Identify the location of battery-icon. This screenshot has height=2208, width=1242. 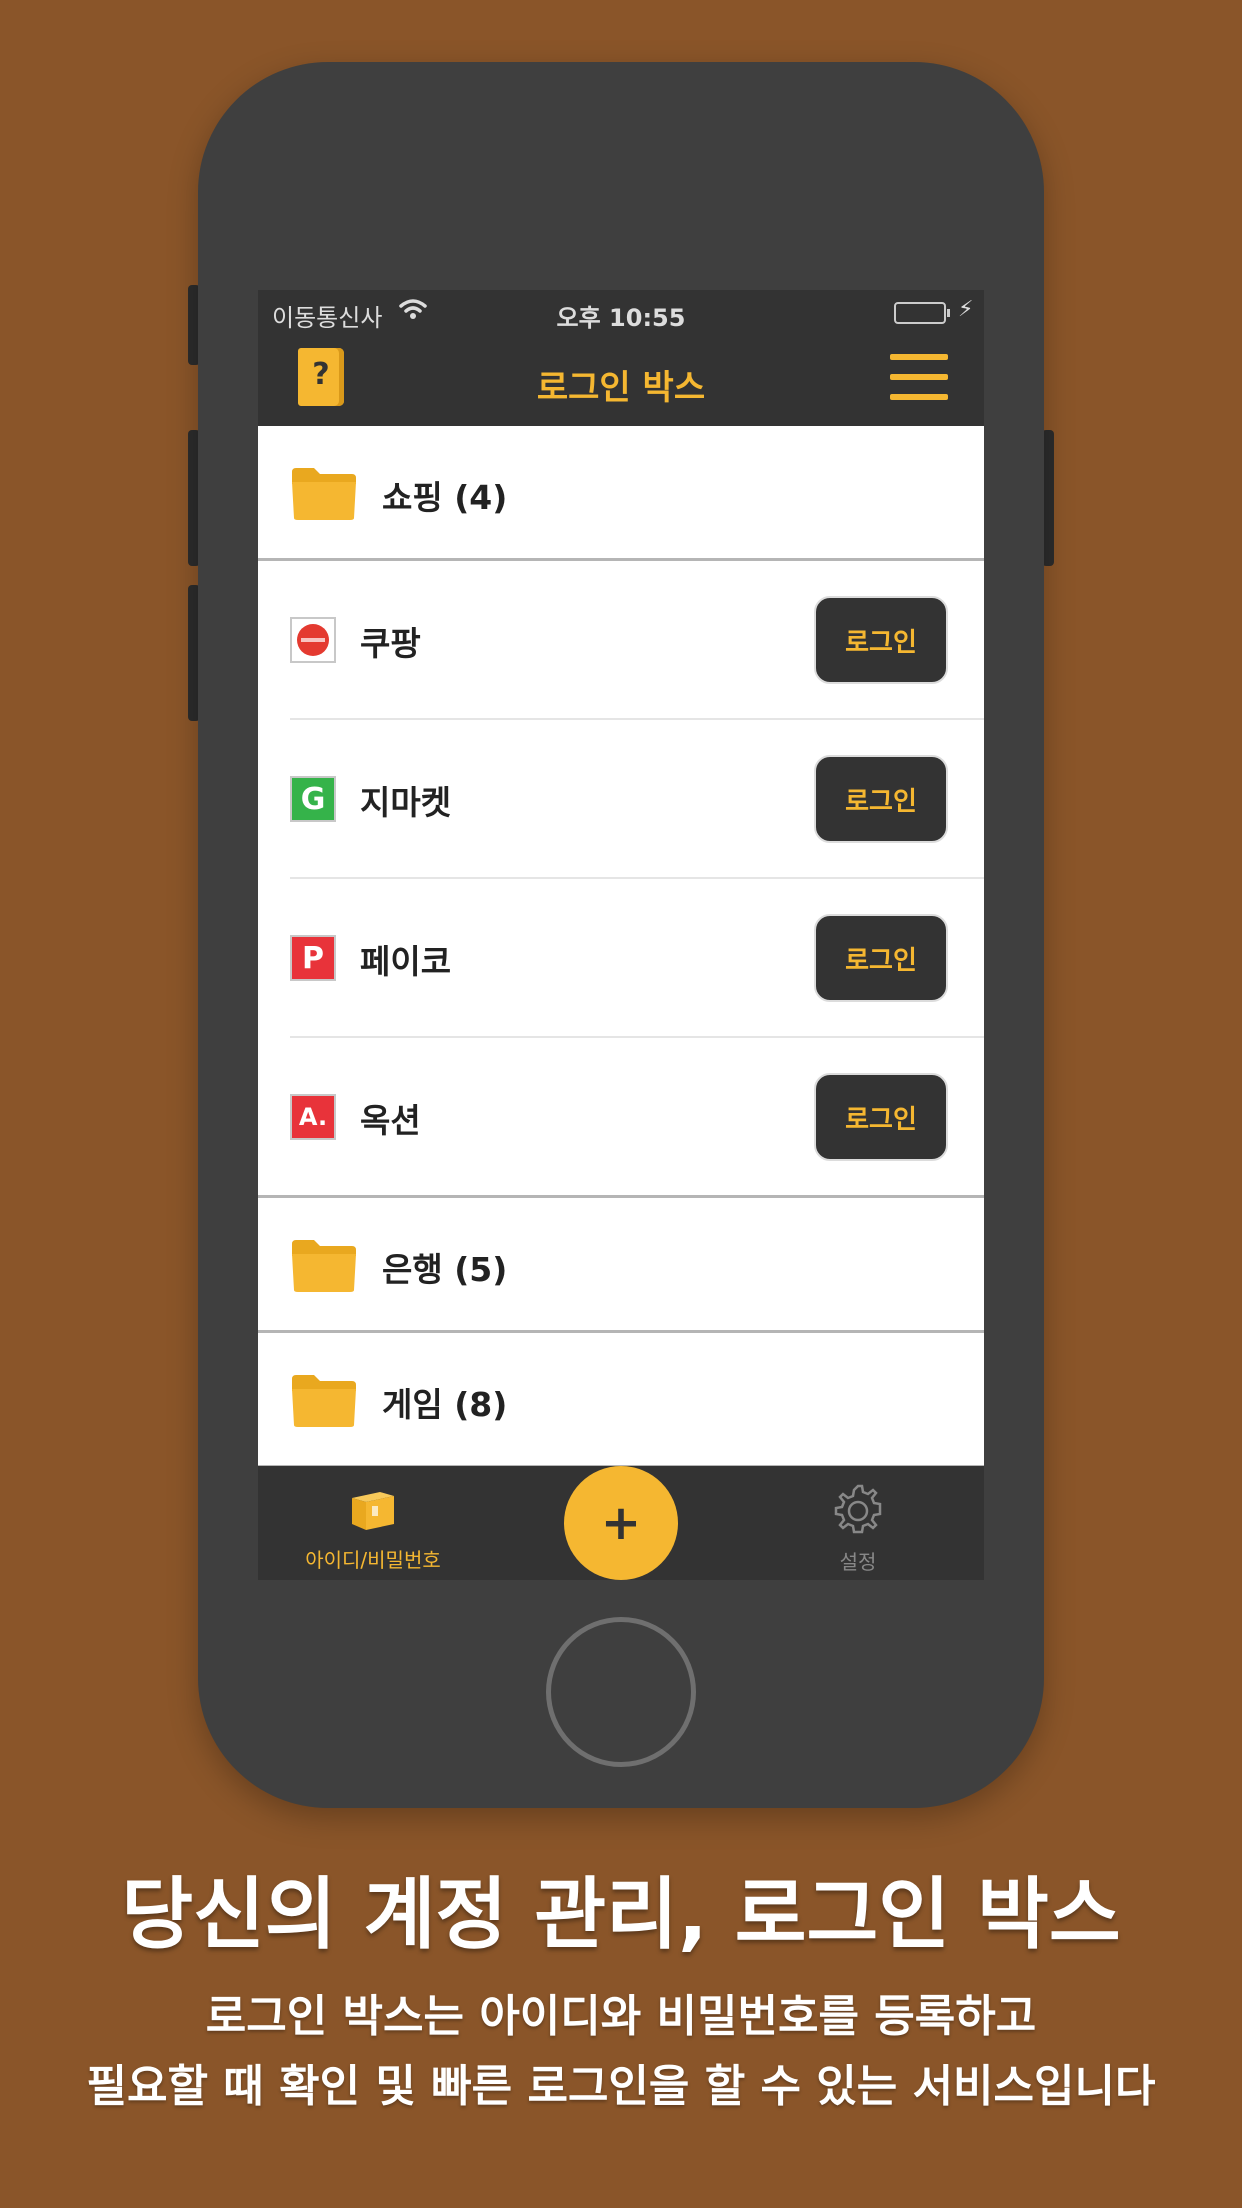
(922, 313).